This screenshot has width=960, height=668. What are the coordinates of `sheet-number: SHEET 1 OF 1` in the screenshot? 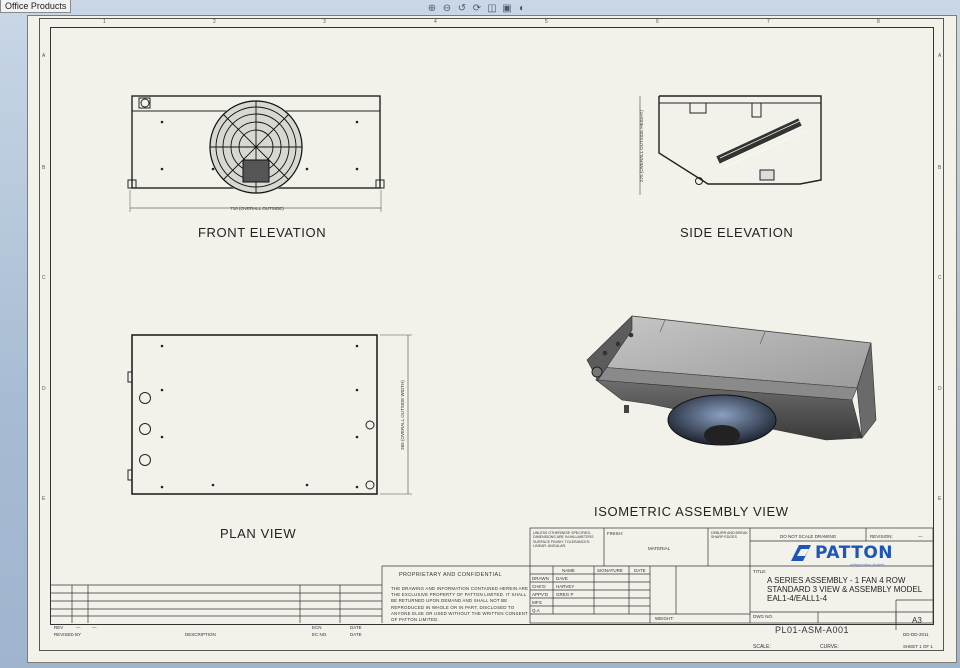 It's located at (918, 646).